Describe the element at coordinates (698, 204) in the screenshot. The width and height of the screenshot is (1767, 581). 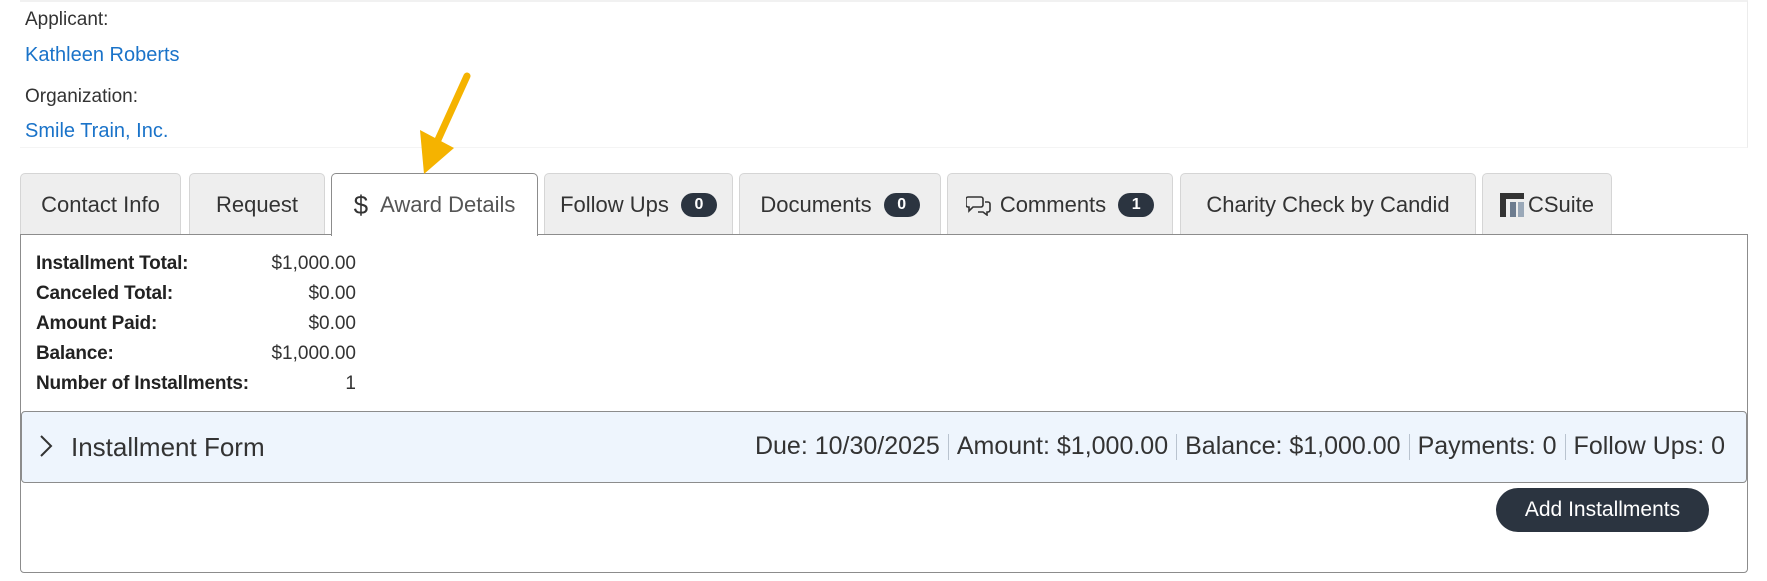
I see `follow-ups-count-badge: 0` at that location.